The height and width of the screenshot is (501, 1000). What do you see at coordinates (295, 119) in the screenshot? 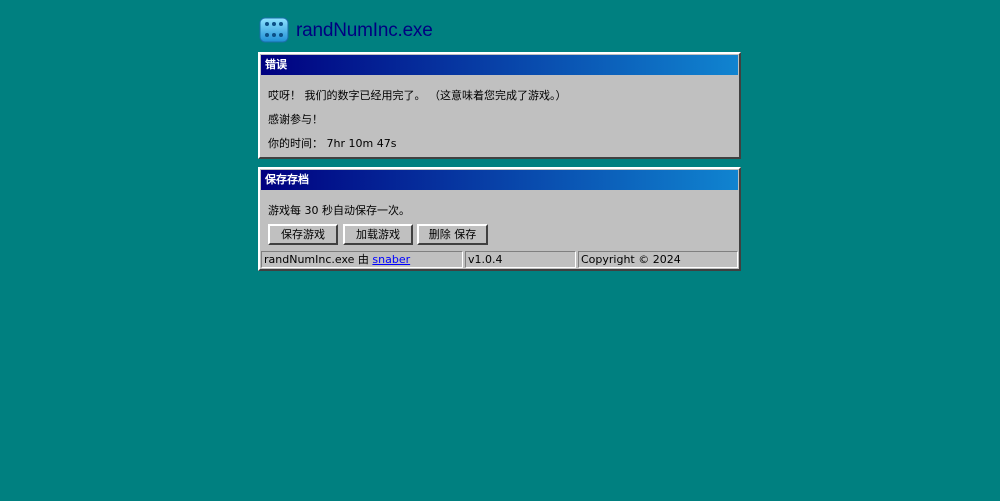
I see `thanks-message: 感谢参与！` at bounding box center [295, 119].